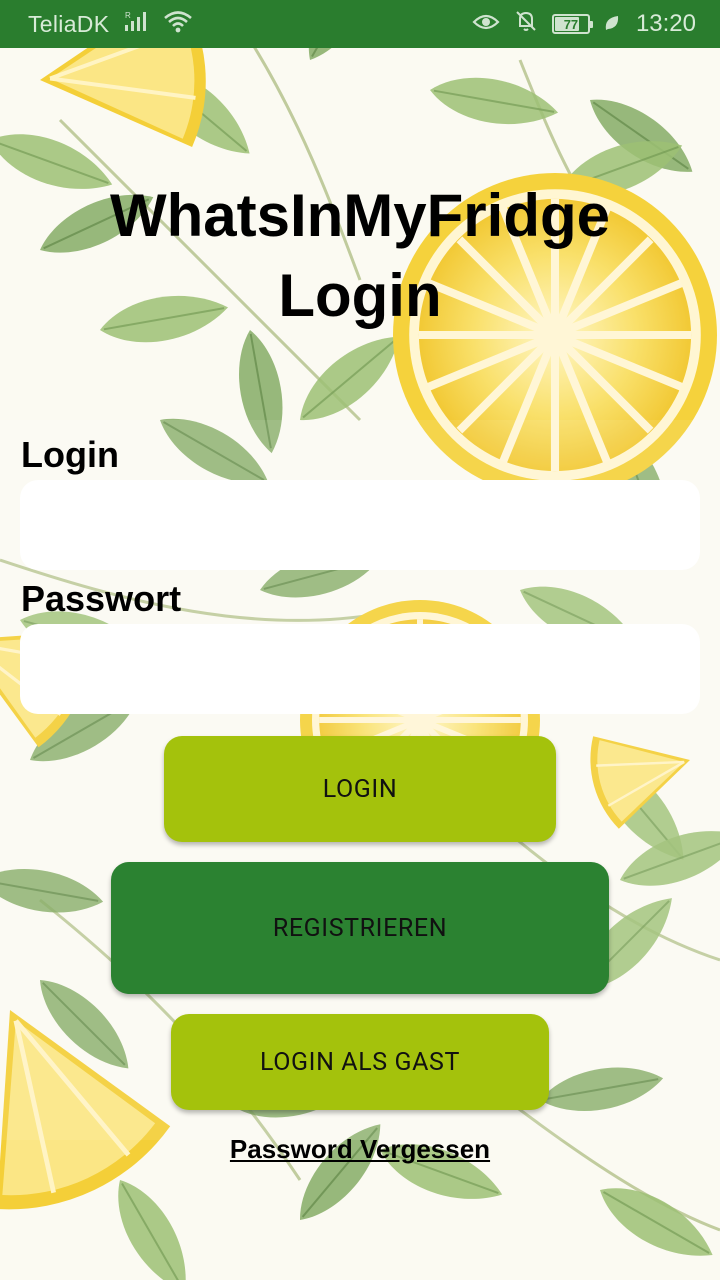 The height and width of the screenshot is (1280, 720). What do you see at coordinates (360, 24) in the screenshot?
I see `status-bar: TeliaDK R 77 13:20` at bounding box center [360, 24].